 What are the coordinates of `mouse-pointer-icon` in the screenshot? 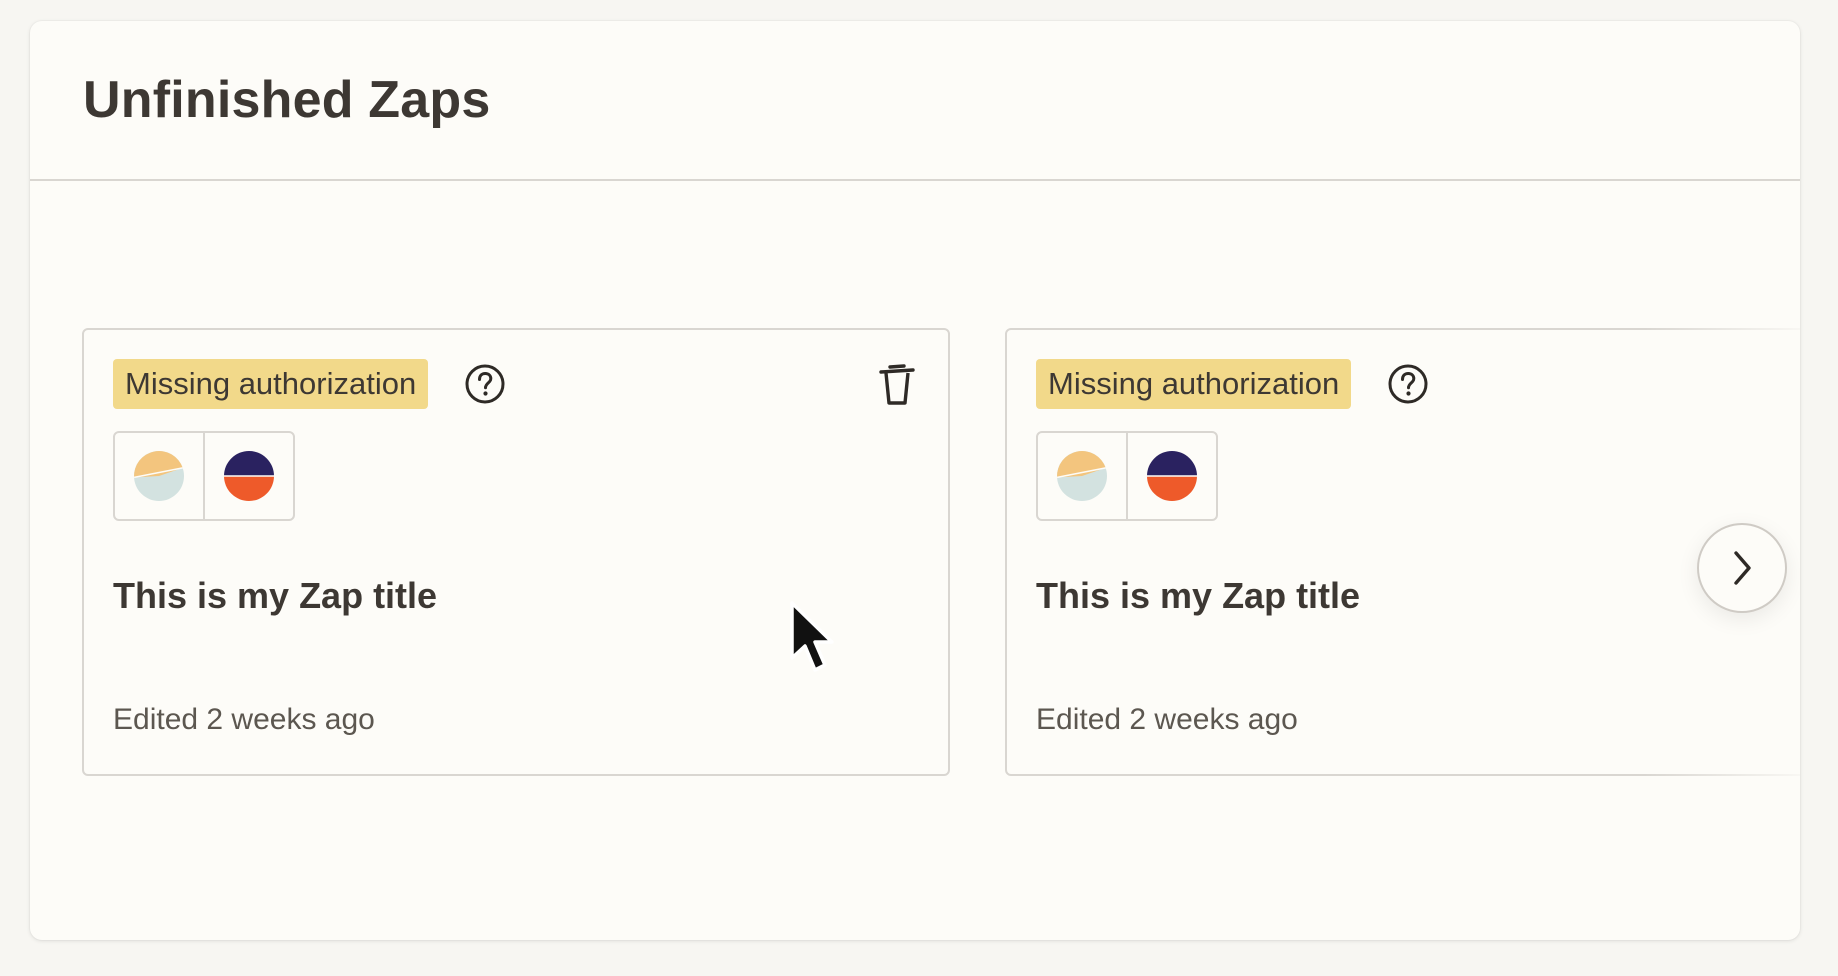 It's located at (812, 636).